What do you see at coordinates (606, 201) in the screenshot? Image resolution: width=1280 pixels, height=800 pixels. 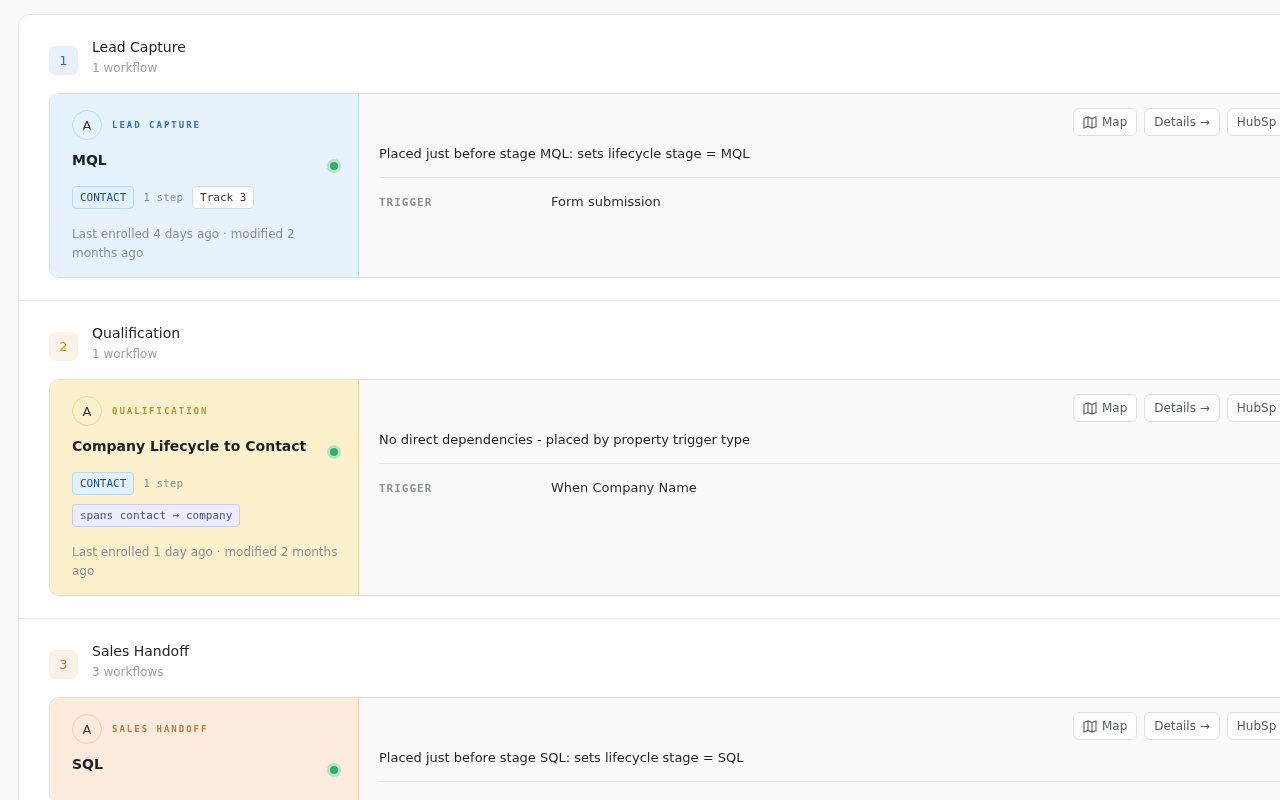 I see `field-value: Form submission` at bounding box center [606, 201].